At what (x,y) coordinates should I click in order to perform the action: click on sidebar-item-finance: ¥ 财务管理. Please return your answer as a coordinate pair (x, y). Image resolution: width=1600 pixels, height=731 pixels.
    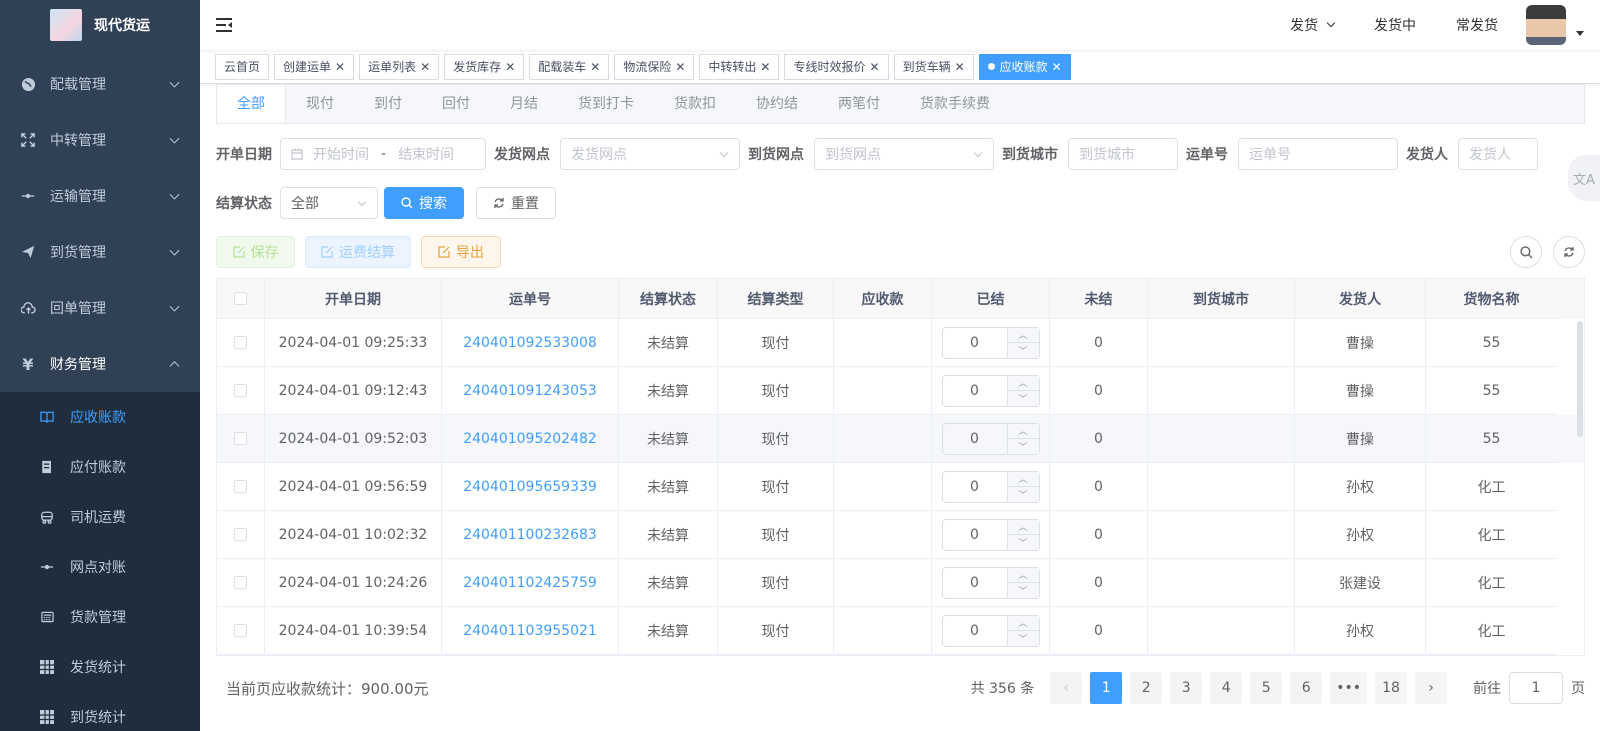
    Looking at the image, I should click on (100, 364).